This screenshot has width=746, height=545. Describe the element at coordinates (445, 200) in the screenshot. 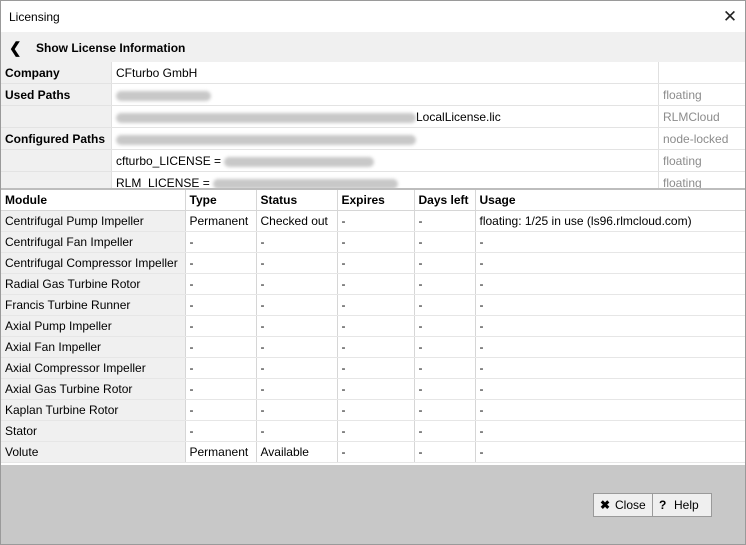

I see `column-header-days-left: Days left` at that location.